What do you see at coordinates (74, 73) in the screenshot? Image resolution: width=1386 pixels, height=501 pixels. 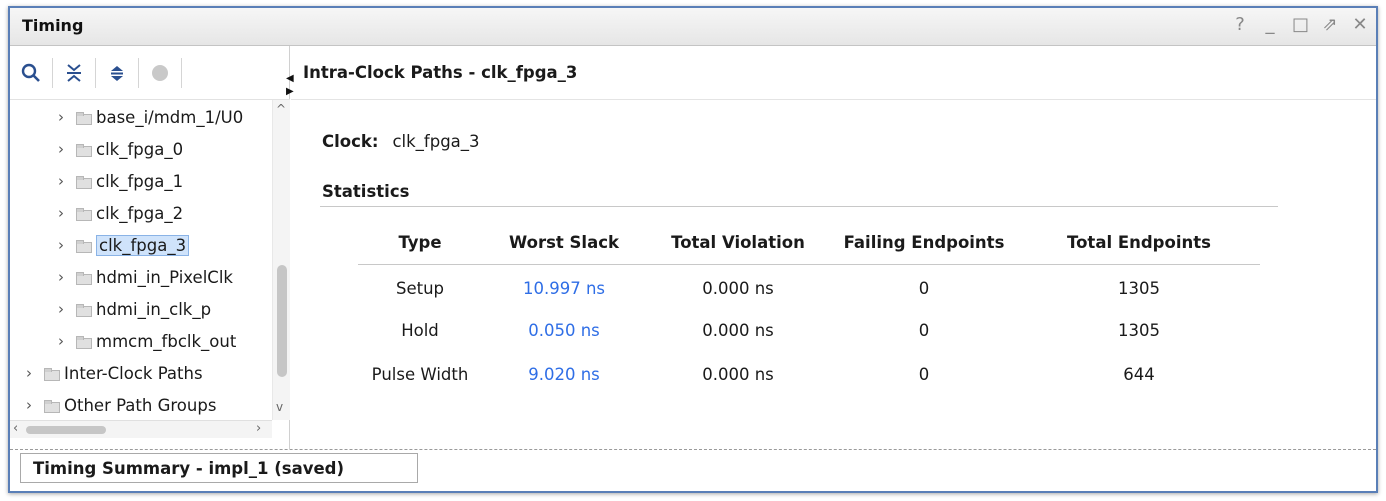 I see `collapse-all-icon` at bounding box center [74, 73].